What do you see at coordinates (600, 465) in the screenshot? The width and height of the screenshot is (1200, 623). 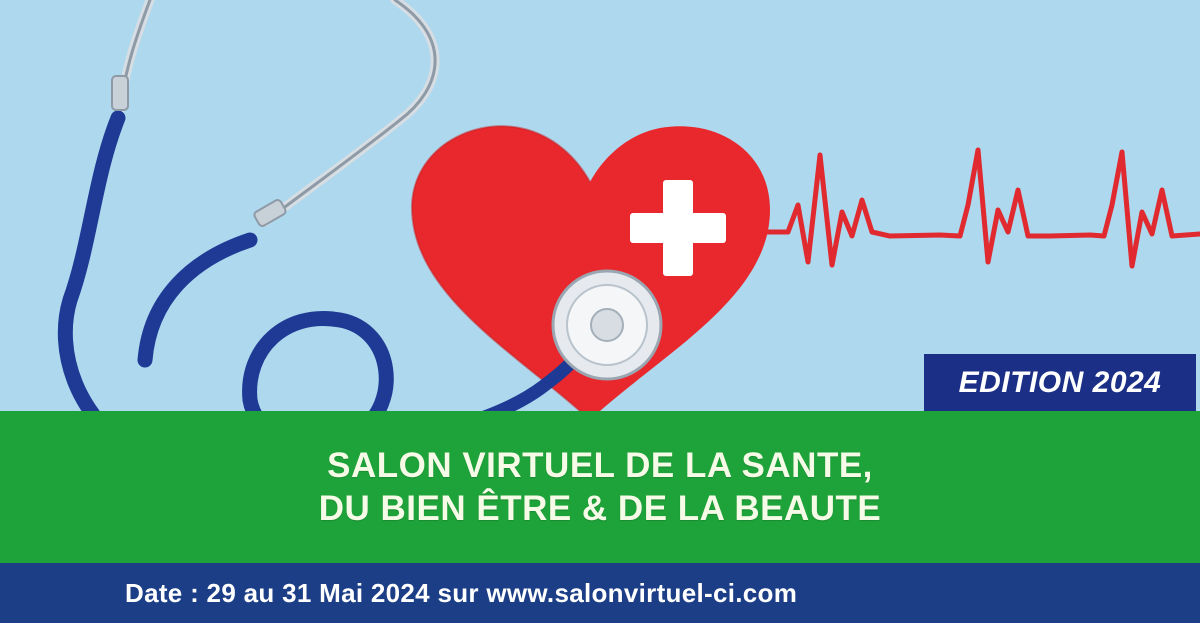 I see `event-title-line-1: SALON VIRTUEL DE LA SANTE,` at bounding box center [600, 465].